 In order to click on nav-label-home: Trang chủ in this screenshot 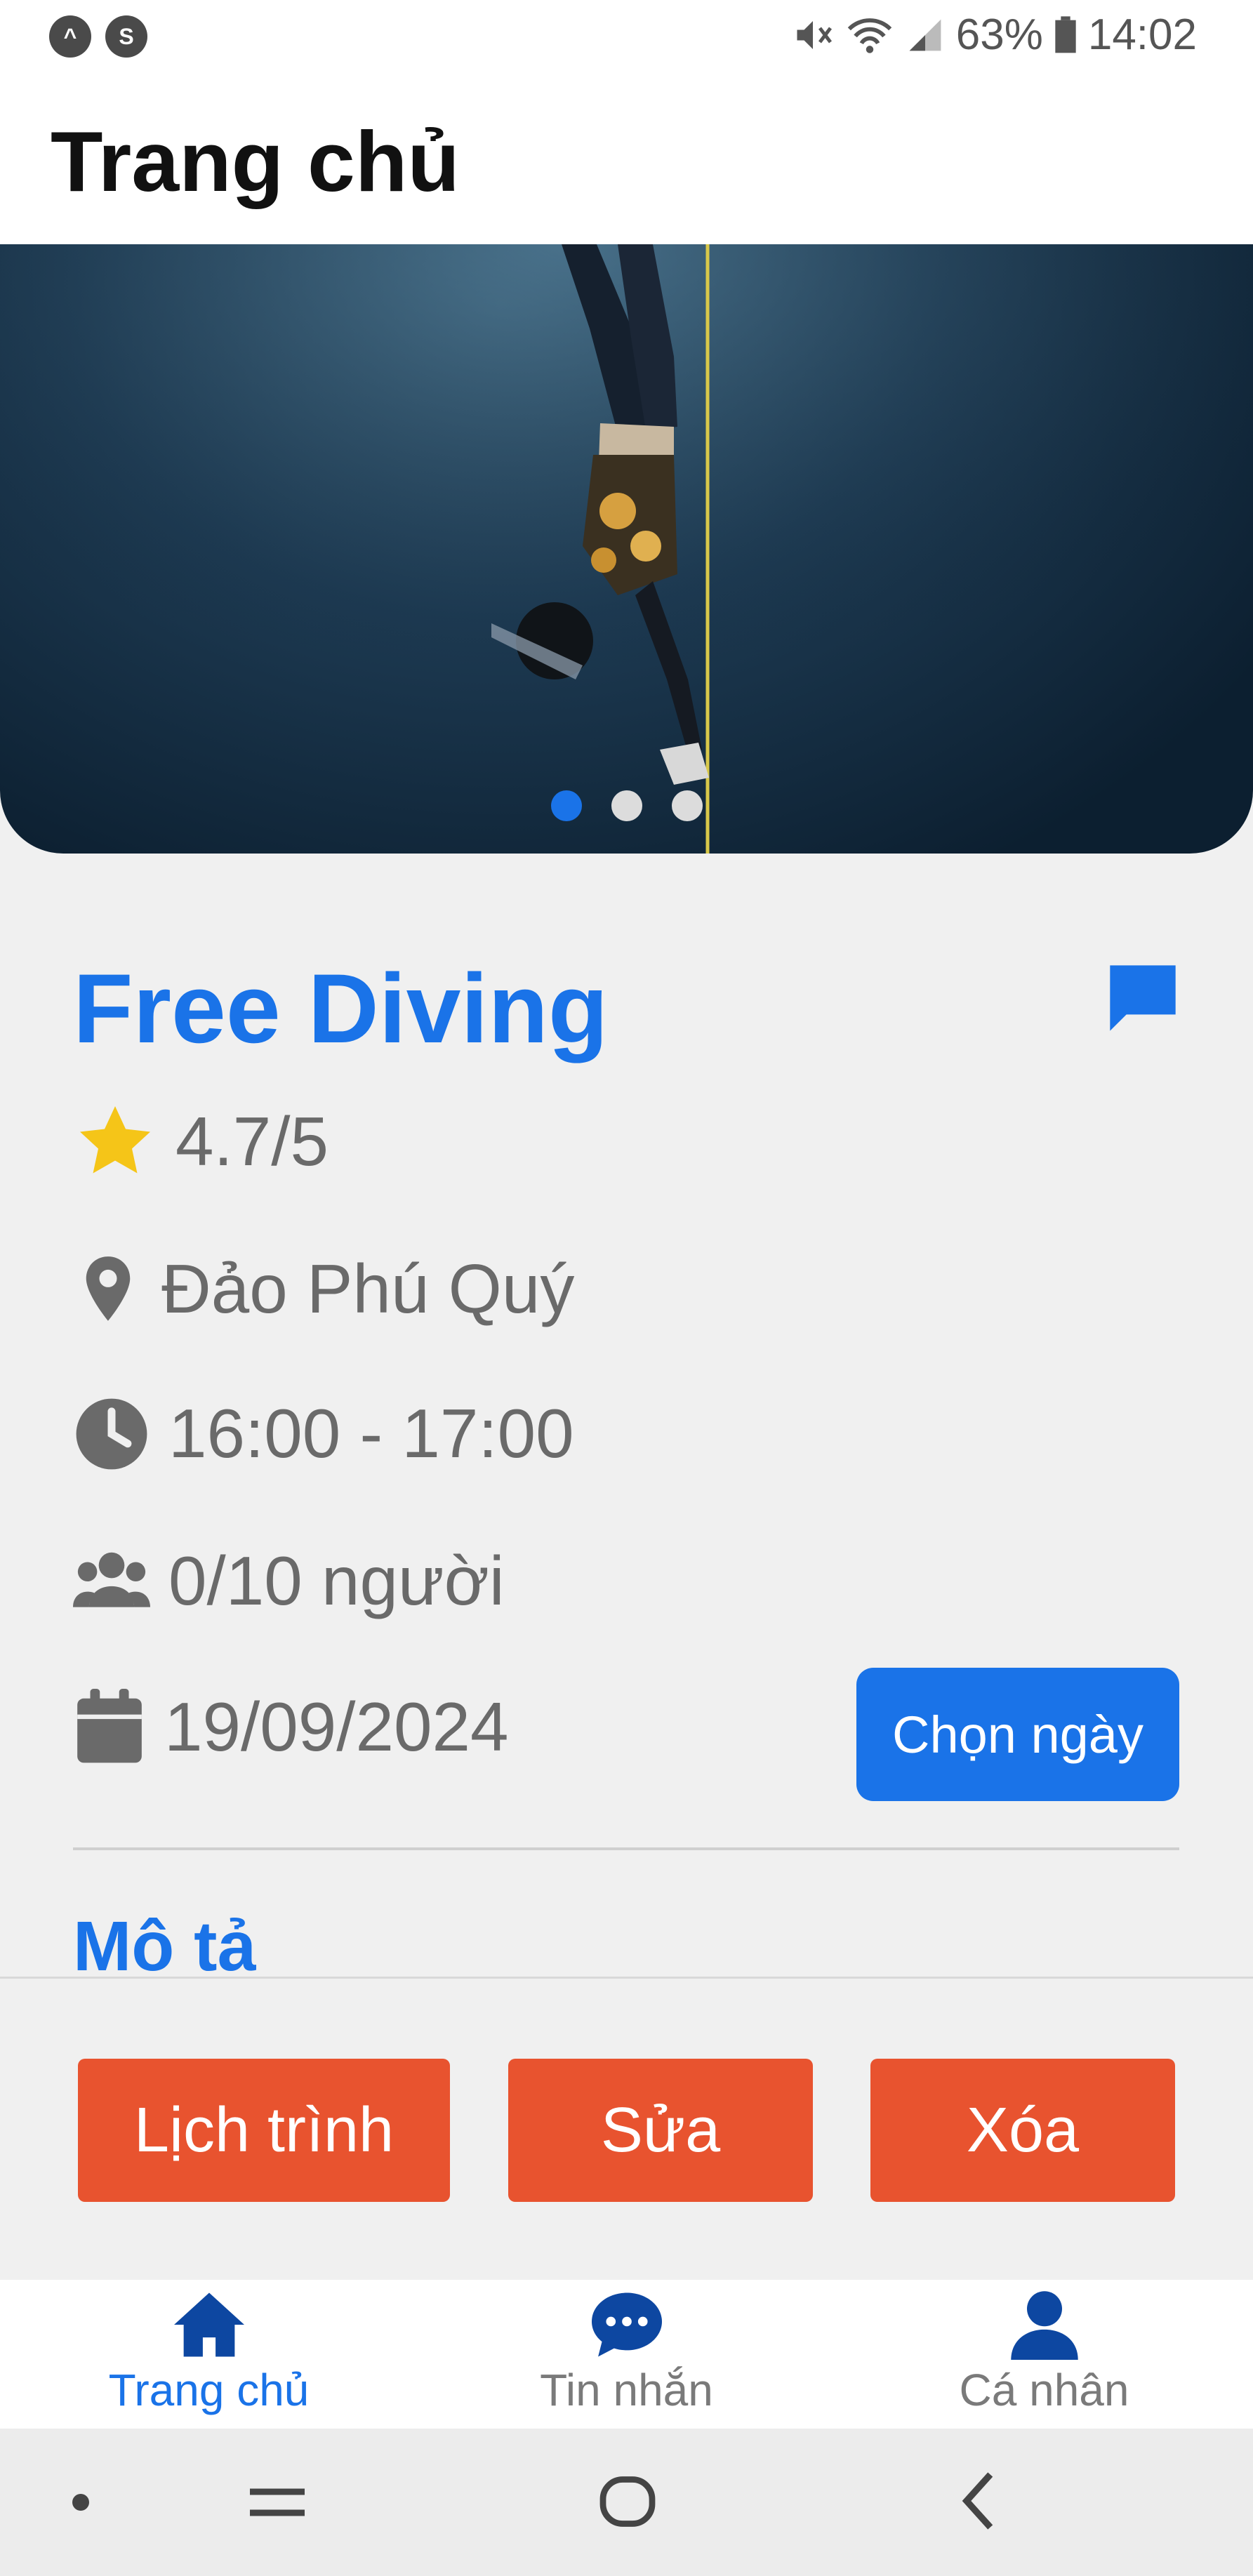, I will do `click(209, 2390)`.